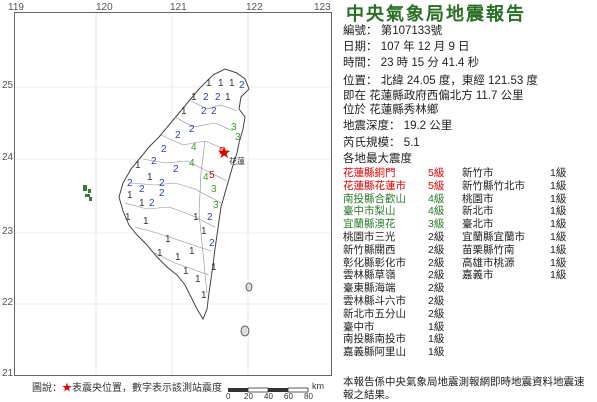 Image resolution: width=597 pixels, height=402 pixels. I want to click on intensity-area-name: 嘉義縣阿里山, so click(374, 352).